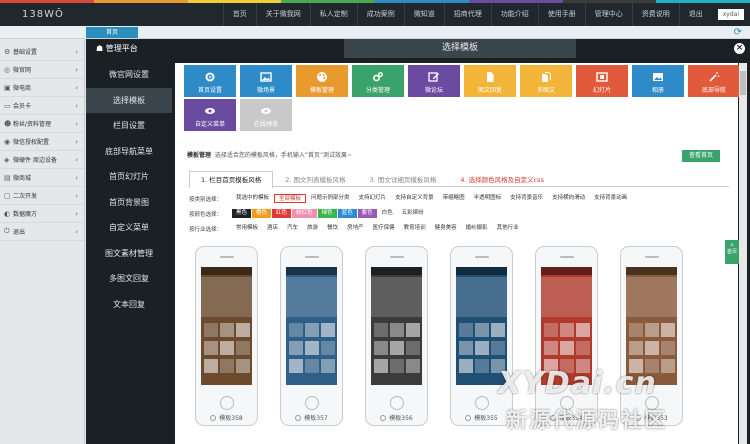 The width and height of the screenshot is (750, 444). What do you see at coordinates (415, 228) in the screenshot?
I see `chip-education: 教育培训` at bounding box center [415, 228].